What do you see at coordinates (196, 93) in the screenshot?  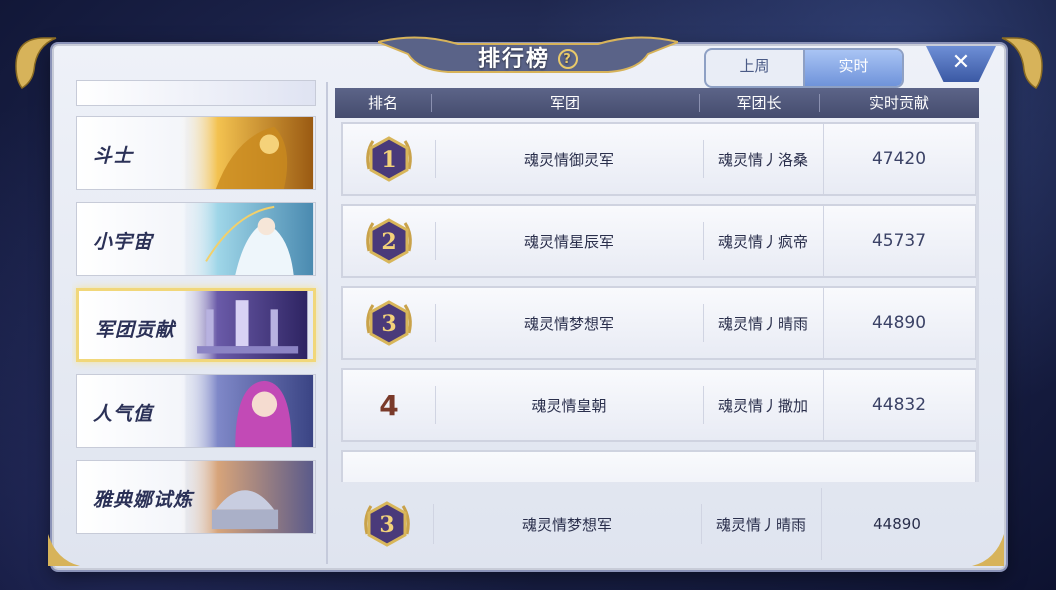 I see `sidebar-item-partial` at bounding box center [196, 93].